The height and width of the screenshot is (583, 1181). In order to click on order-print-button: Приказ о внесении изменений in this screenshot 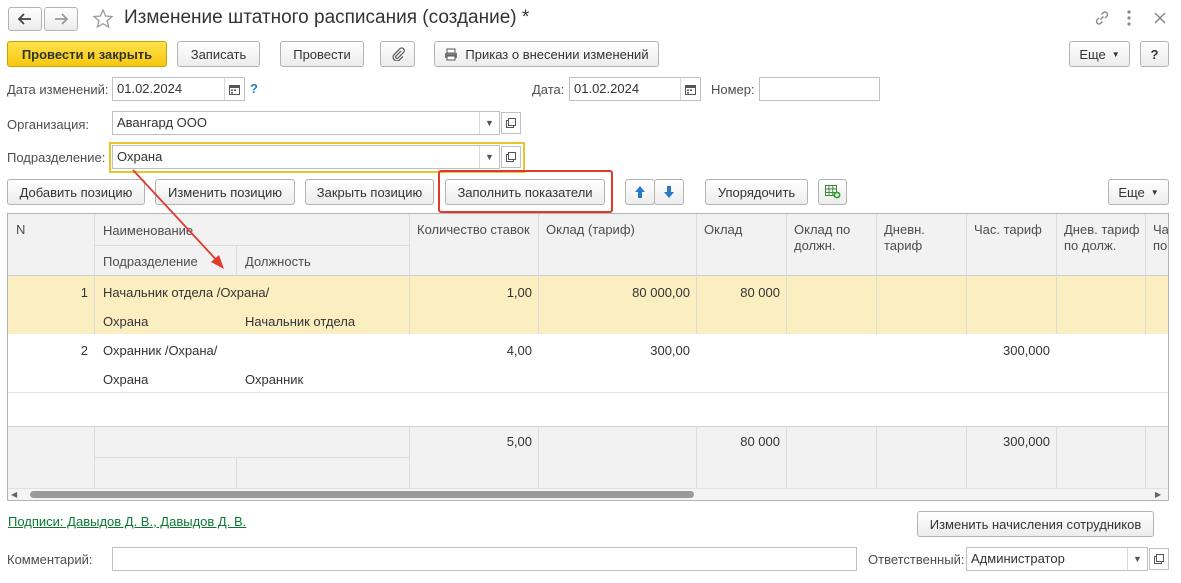, I will do `click(546, 54)`.